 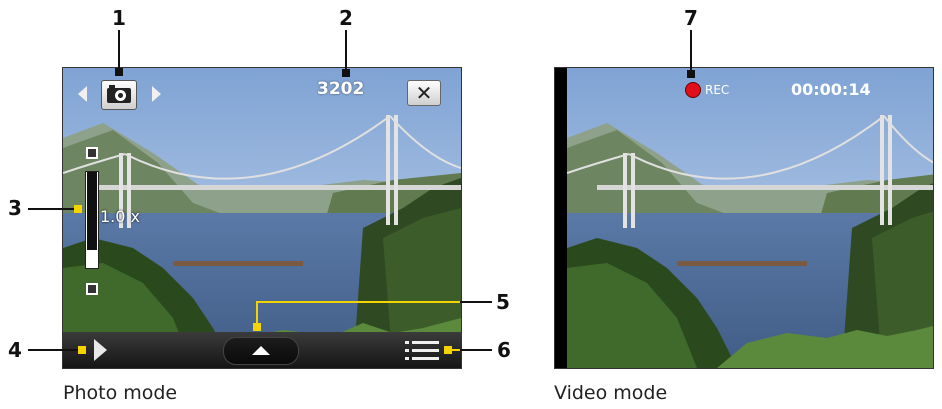 I want to click on expand-panel-button, so click(x=261, y=351).